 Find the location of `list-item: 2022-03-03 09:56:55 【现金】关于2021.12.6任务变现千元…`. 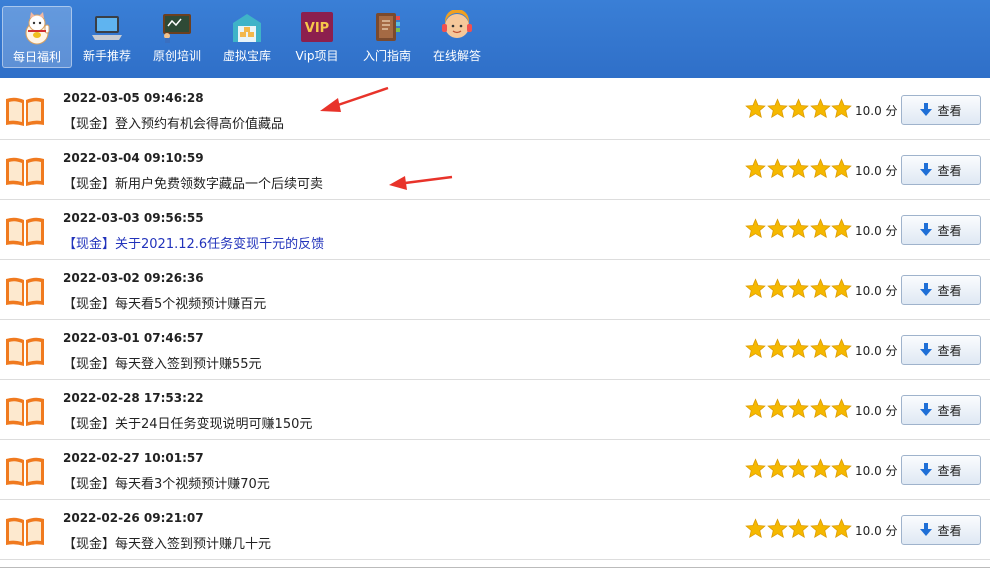

list-item: 2022-03-03 09:56:55 【现金】关于2021.12.6任务变现千元… is located at coordinates (495, 230).